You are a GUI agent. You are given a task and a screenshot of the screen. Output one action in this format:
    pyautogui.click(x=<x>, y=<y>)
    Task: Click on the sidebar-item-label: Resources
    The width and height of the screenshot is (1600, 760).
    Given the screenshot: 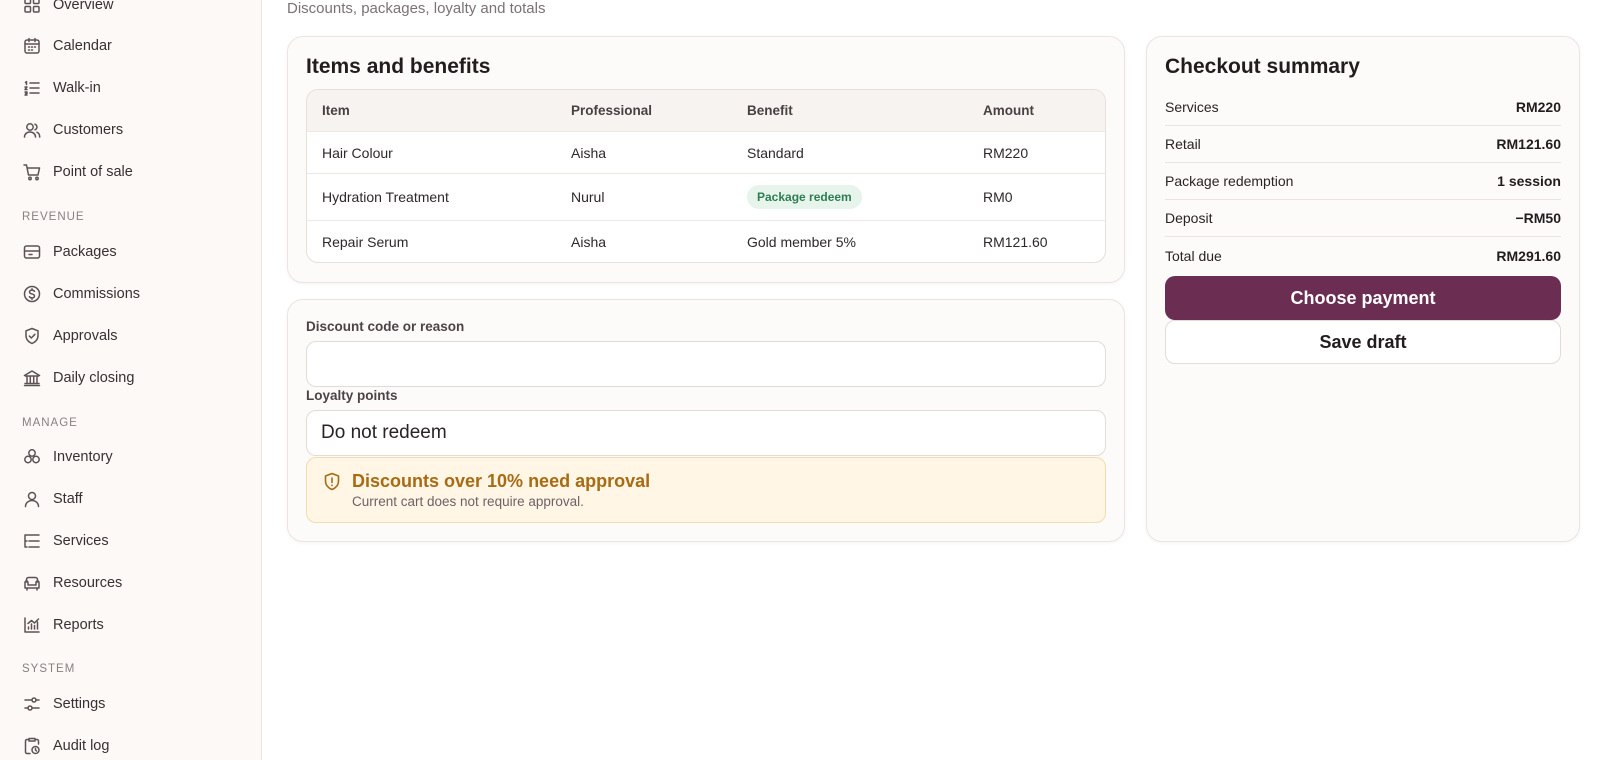 What is the action you would take?
    pyautogui.click(x=88, y=583)
    